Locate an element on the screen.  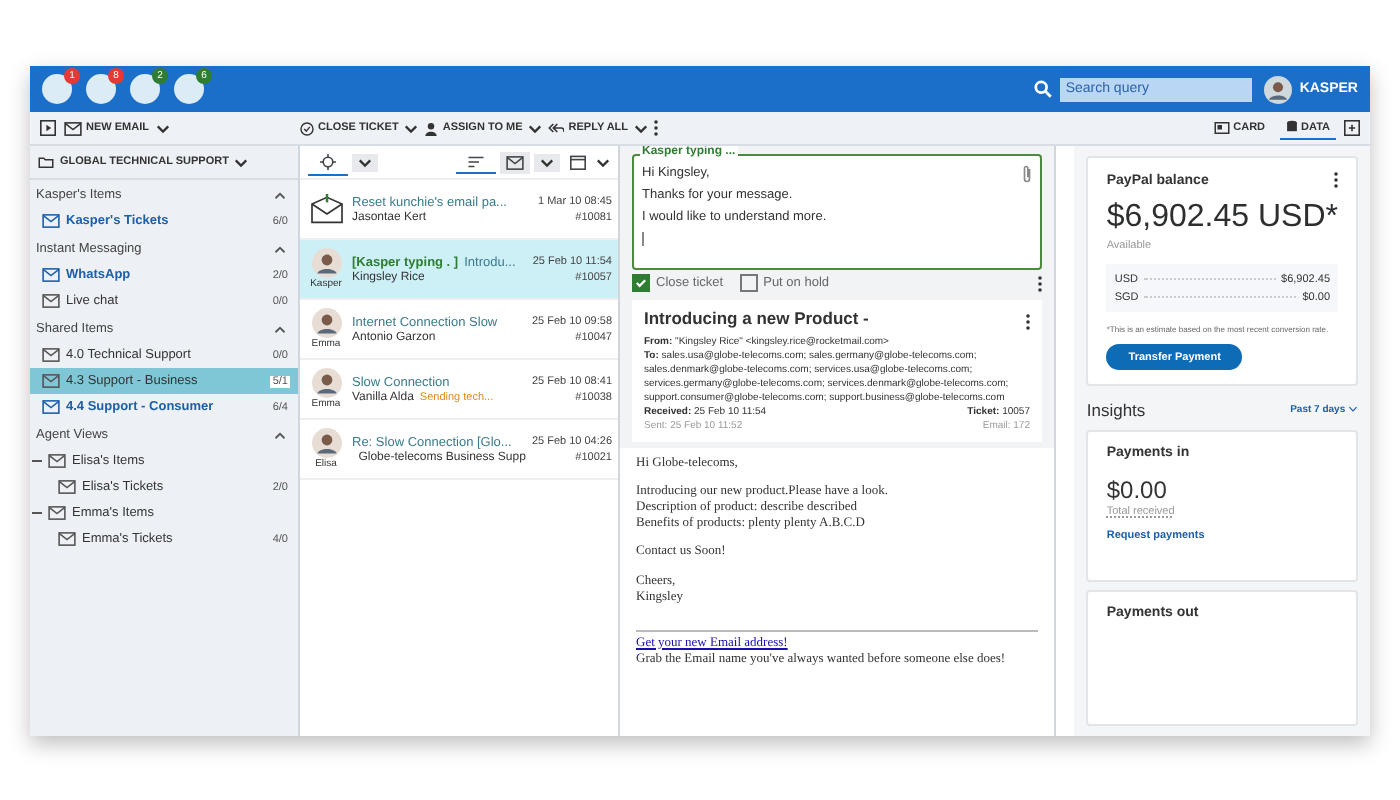
reply-all-icon is located at coordinates (556, 128).